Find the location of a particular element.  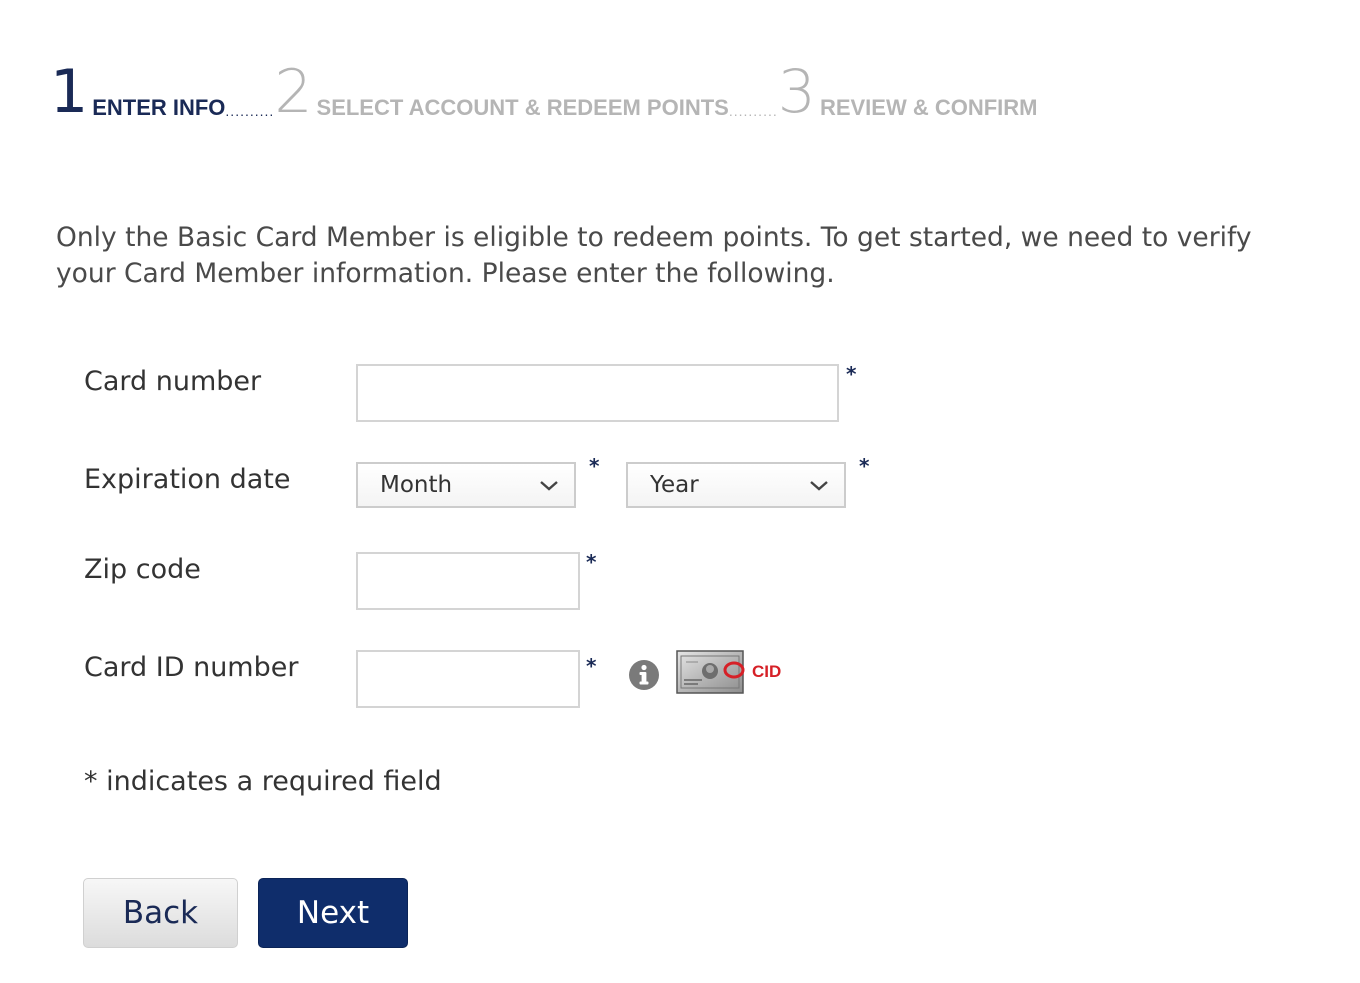

card-id-label: Card ID number is located at coordinates (191, 667).